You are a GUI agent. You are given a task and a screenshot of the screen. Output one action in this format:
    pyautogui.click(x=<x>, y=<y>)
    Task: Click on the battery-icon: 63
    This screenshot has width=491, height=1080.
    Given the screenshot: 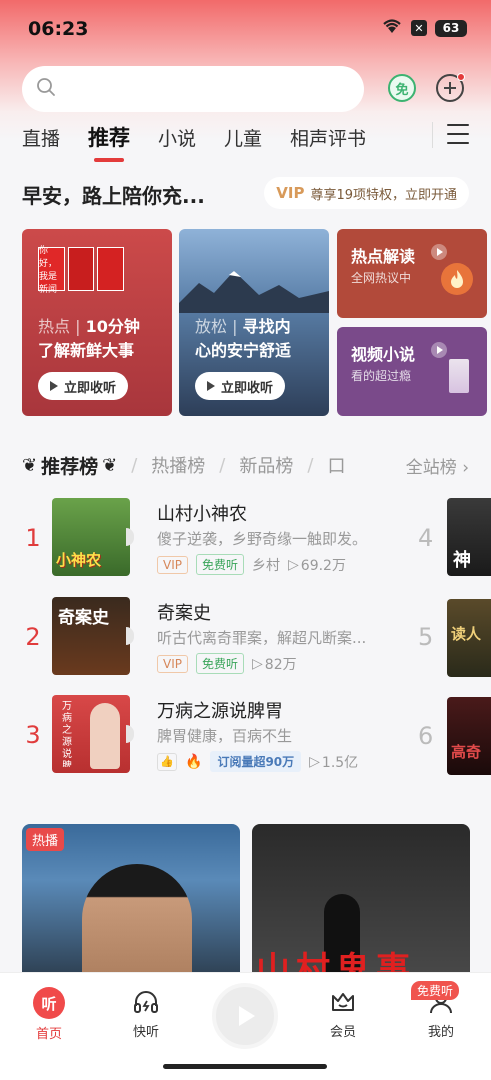 What is the action you would take?
    pyautogui.click(x=451, y=28)
    